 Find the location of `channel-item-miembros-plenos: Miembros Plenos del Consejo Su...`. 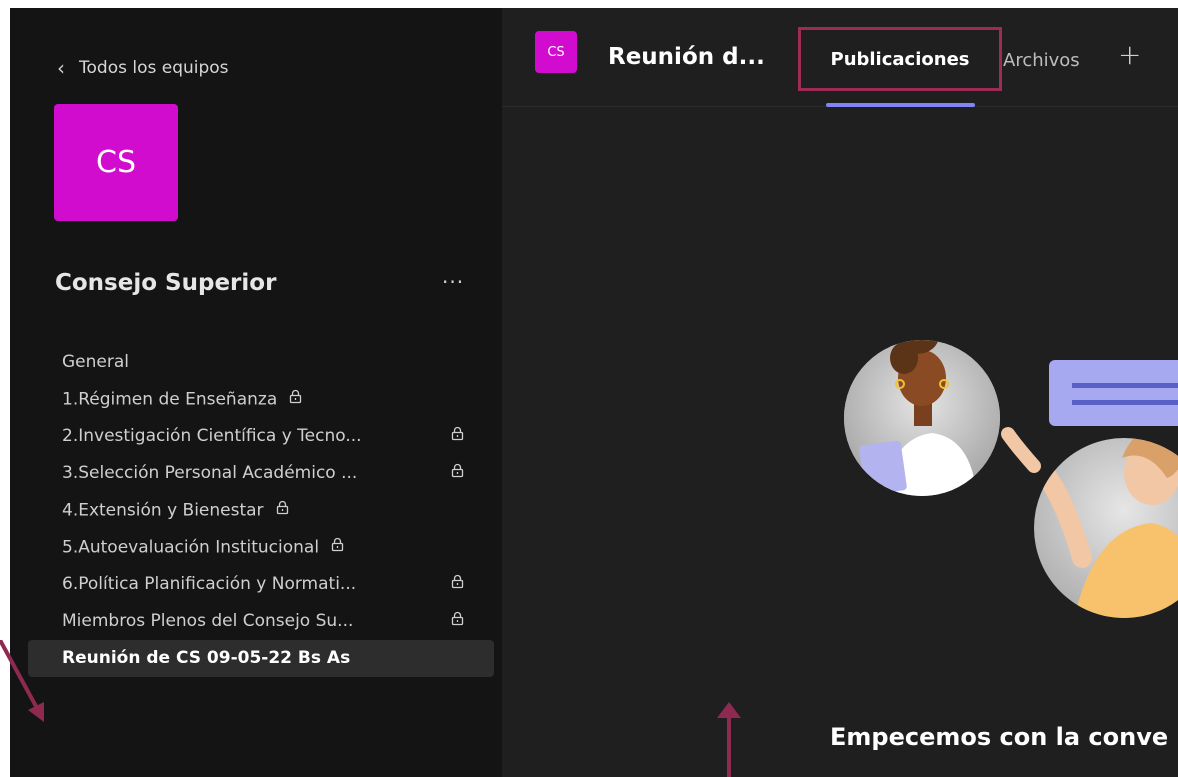

channel-item-miembros-plenos: Miembros Plenos del Consejo Su... is located at coordinates (261, 621).